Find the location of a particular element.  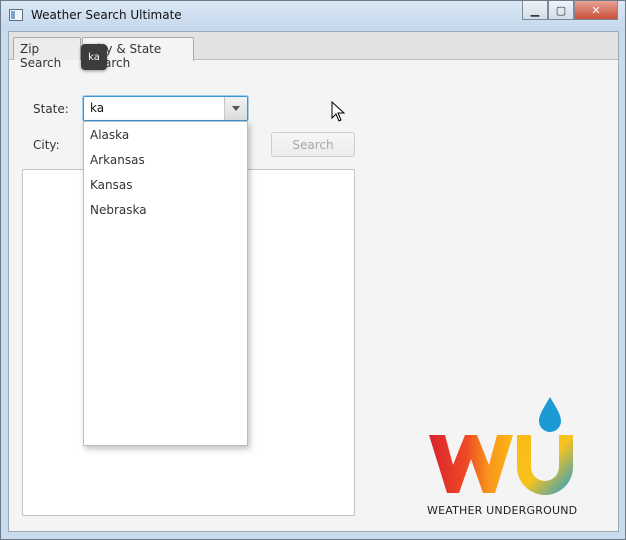

dropdown-option-arkansas: Arkansas is located at coordinates (117, 160).